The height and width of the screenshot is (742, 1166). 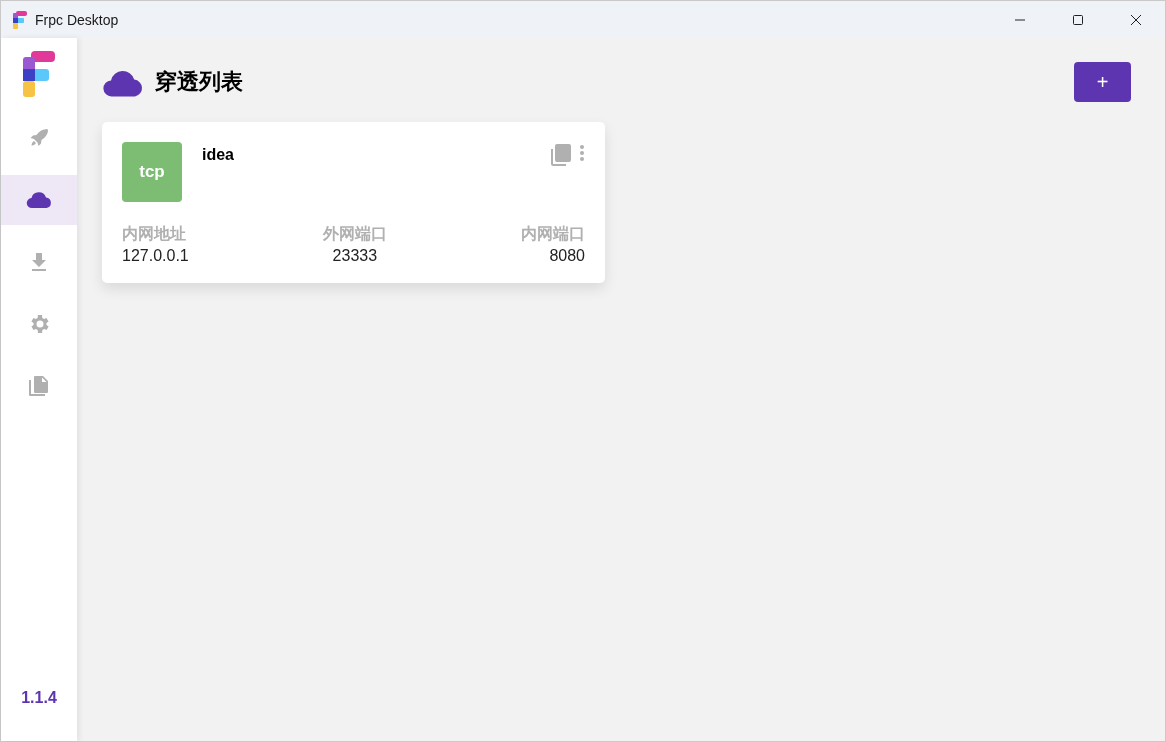 What do you see at coordinates (561, 155) in the screenshot?
I see `copy-icon` at bounding box center [561, 155].